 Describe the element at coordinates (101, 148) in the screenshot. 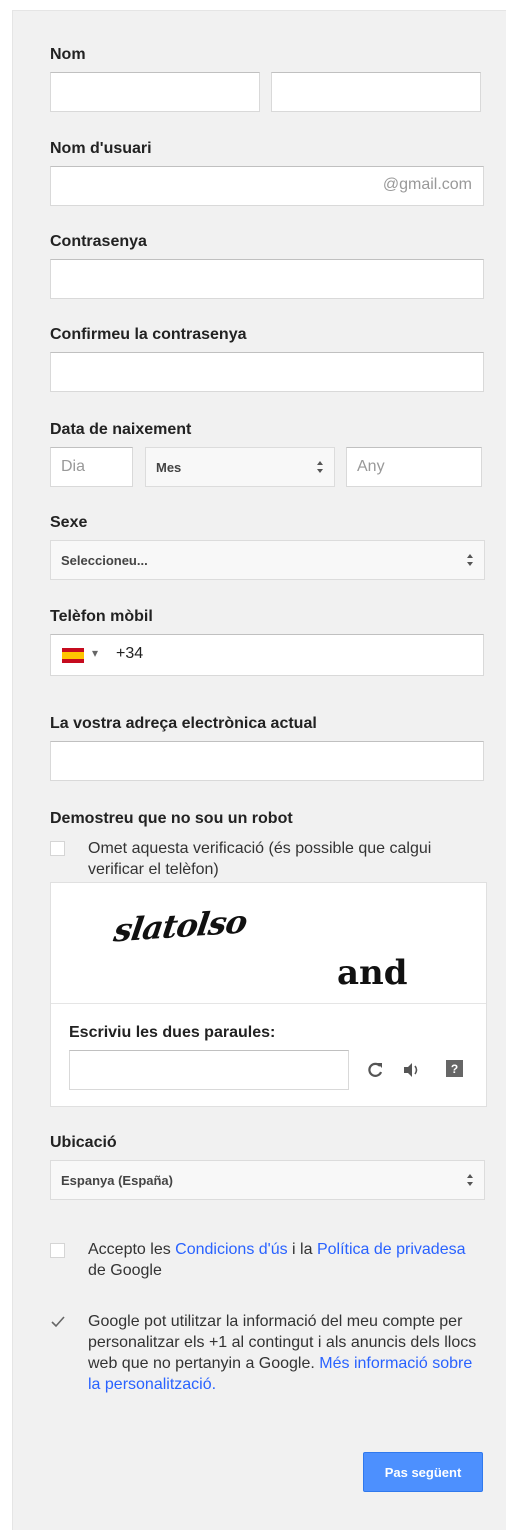

I see `username-label: Nom d'usuari` at that location.